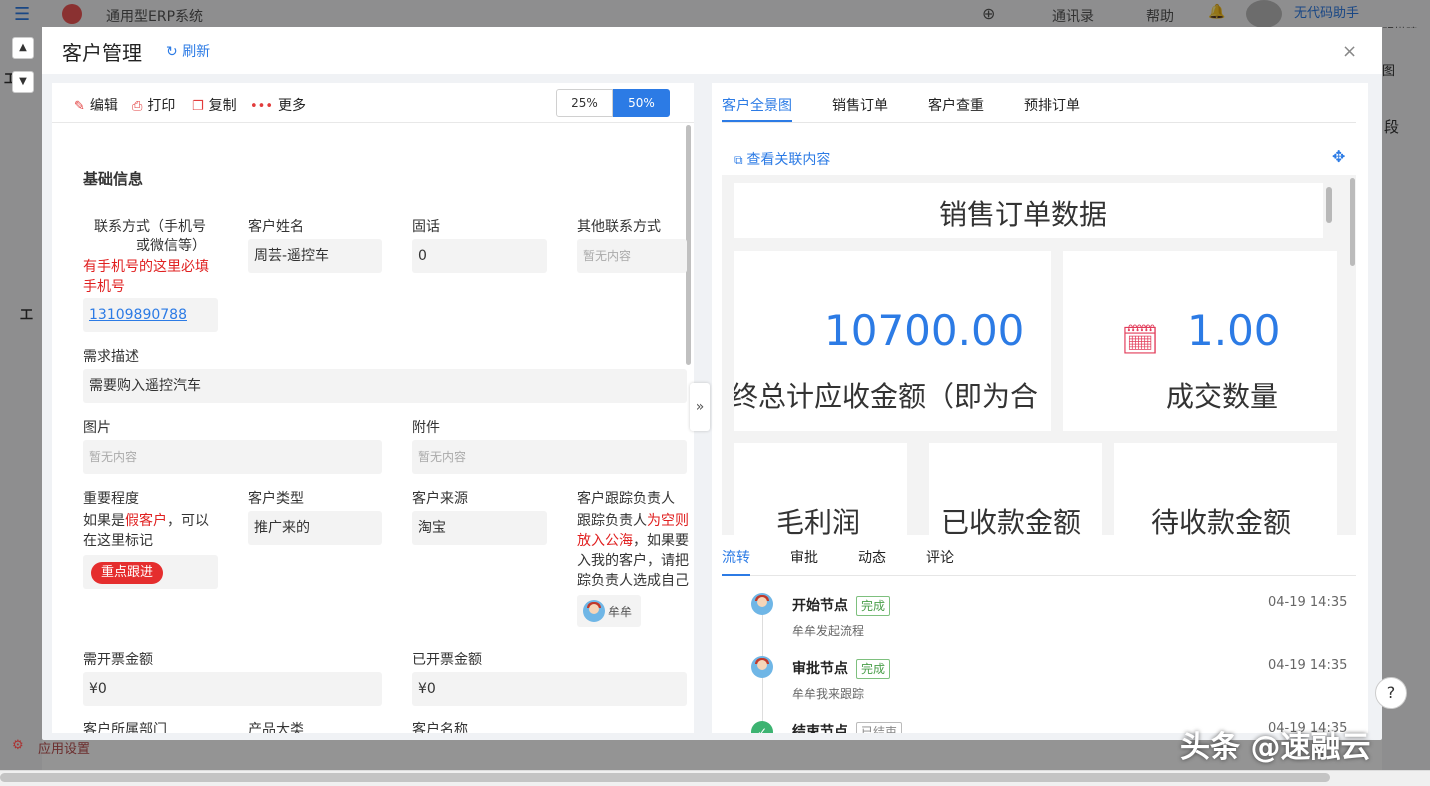  What do you see at coordinates (150, 572) in the screenshot?
I see `importance-field: 重点跟进` at bounding box center [150, 572].